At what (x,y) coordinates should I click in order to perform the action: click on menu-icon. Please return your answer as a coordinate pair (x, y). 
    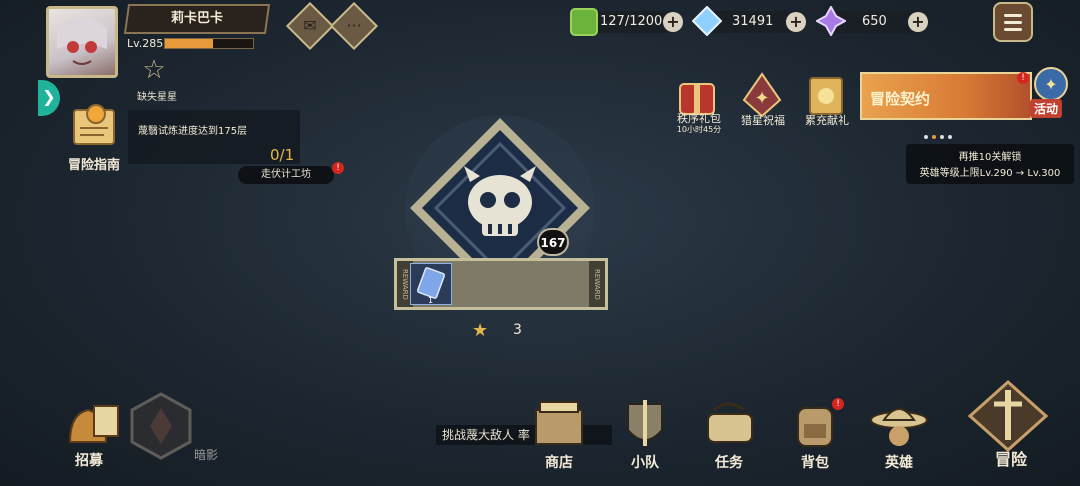
    Looking at the image, I should click on (1013, 15).